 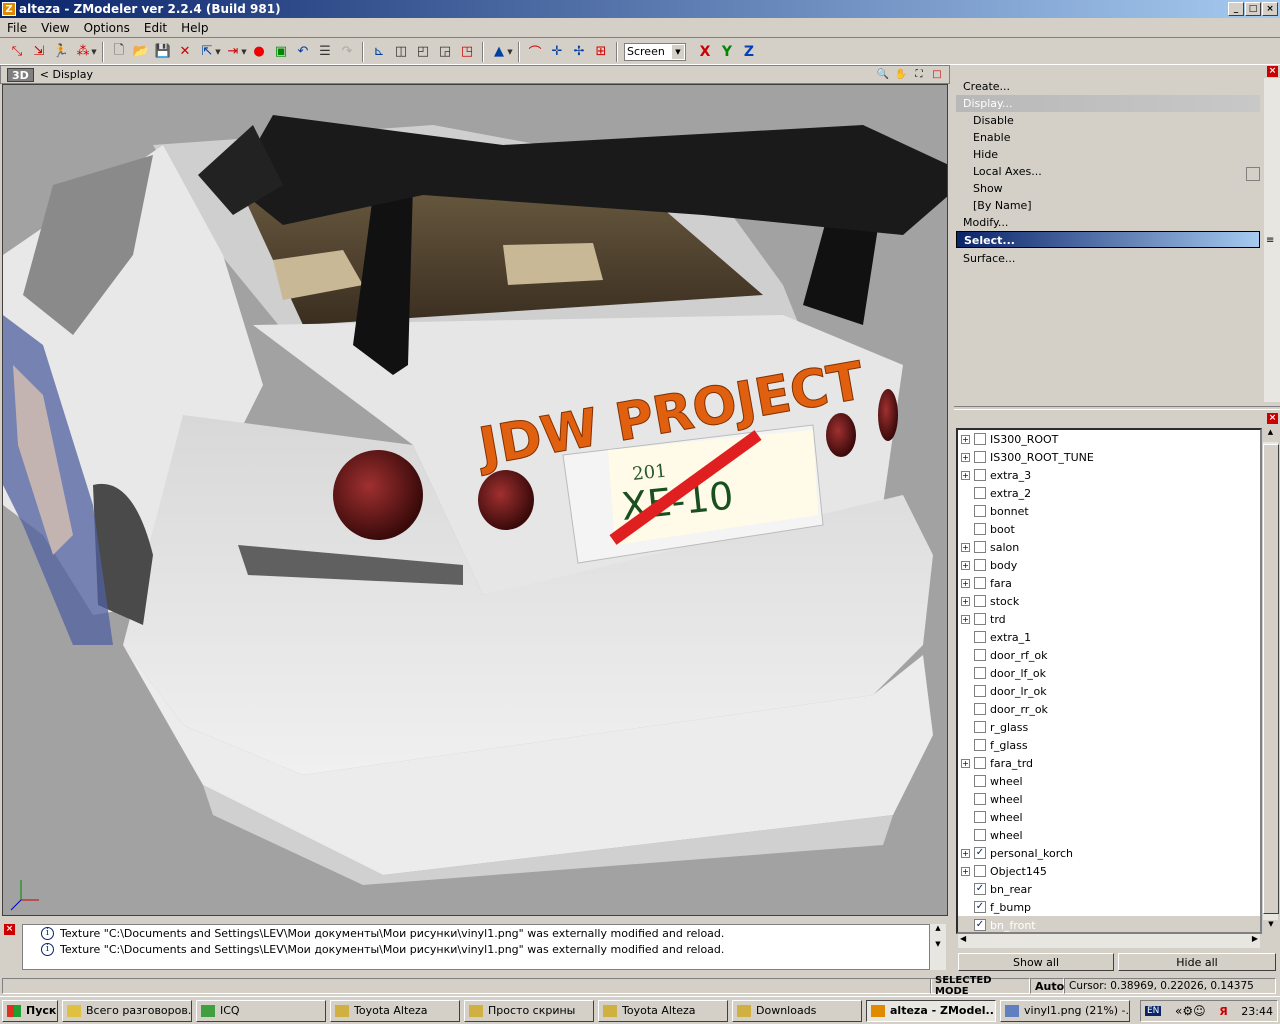 I want to click on object-row: extra_2, so click(x=1109, y=493).